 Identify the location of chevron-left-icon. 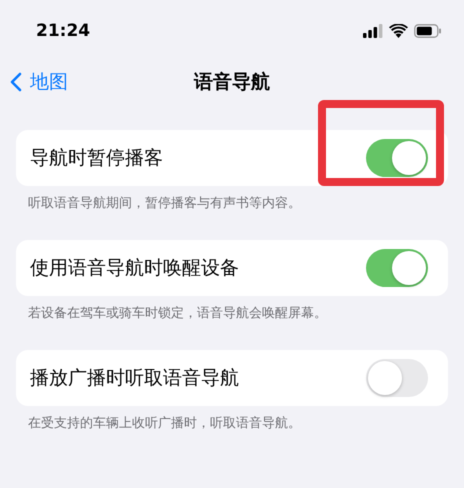
(16, 82).